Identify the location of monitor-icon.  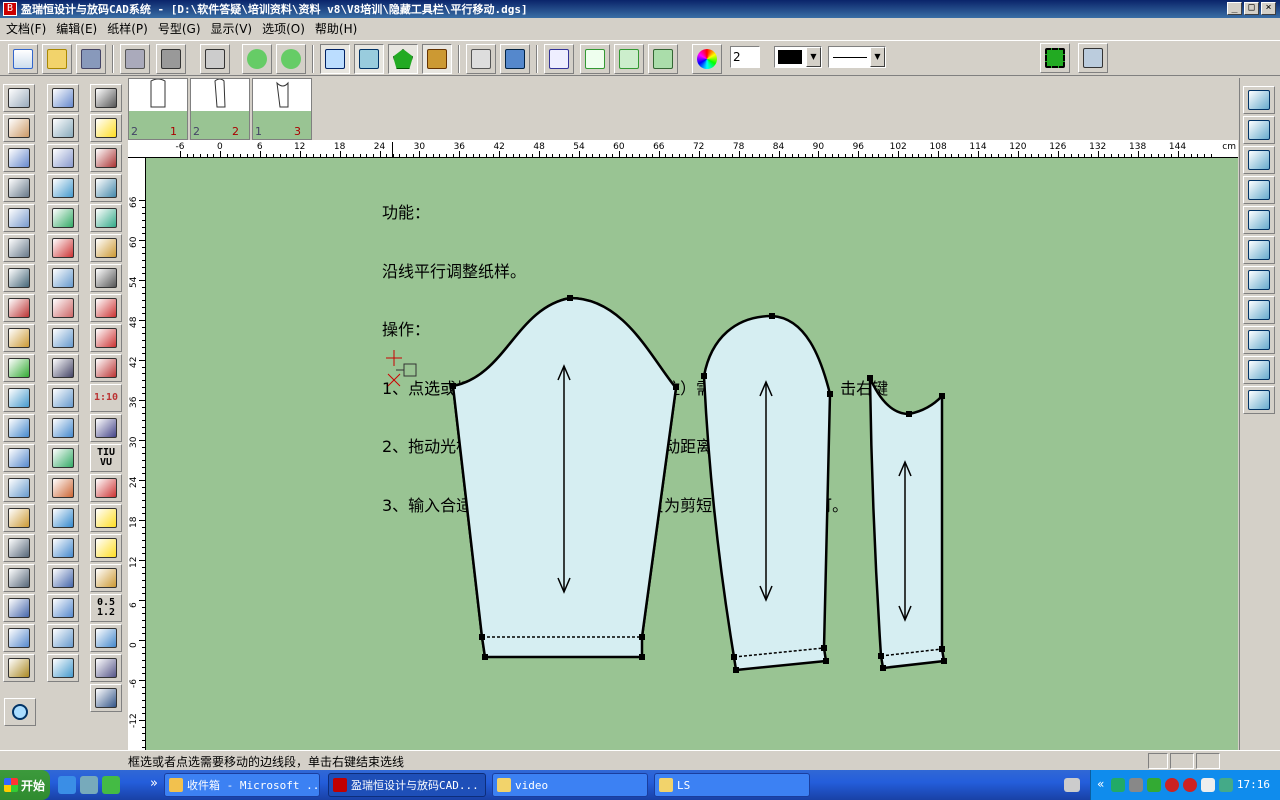
(1136, 785).